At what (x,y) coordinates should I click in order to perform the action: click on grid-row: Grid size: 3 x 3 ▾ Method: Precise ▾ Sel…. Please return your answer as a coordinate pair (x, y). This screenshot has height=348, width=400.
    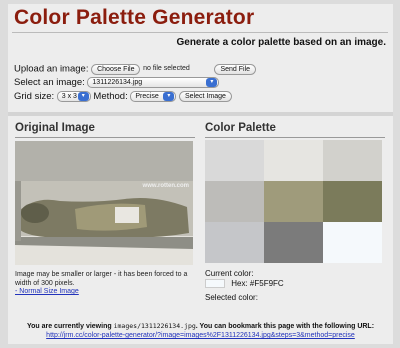
    Looking at the image, I should click on (123, 97).